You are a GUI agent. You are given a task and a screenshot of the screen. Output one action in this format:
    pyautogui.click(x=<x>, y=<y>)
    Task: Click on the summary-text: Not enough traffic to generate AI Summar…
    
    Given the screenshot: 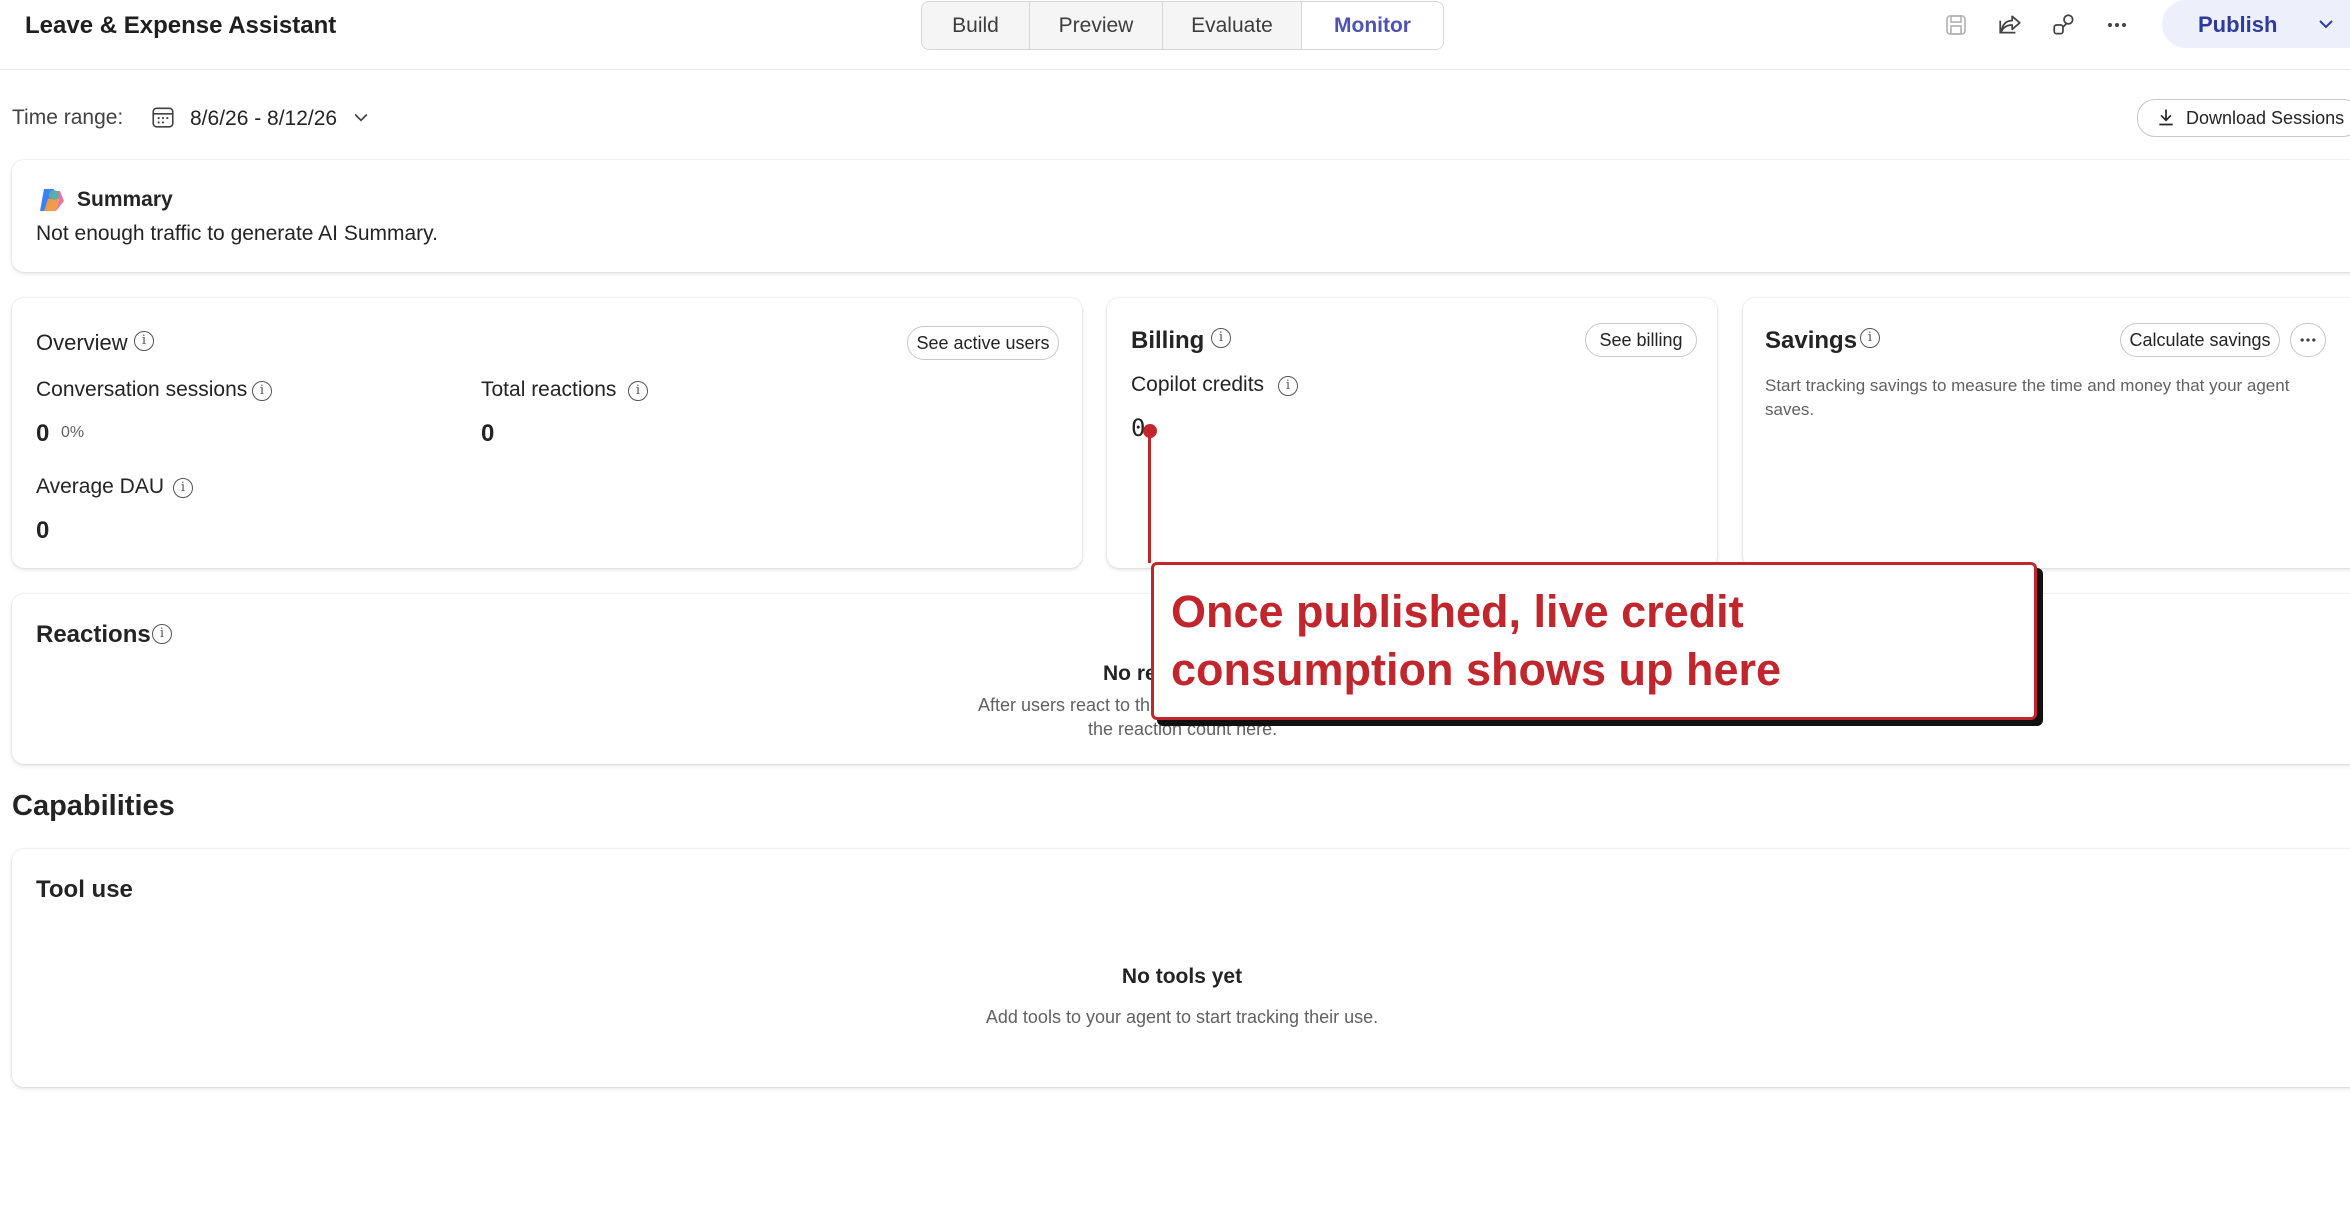 What is the action you would take?
    pyautogui.click(x=237, y=233)
    